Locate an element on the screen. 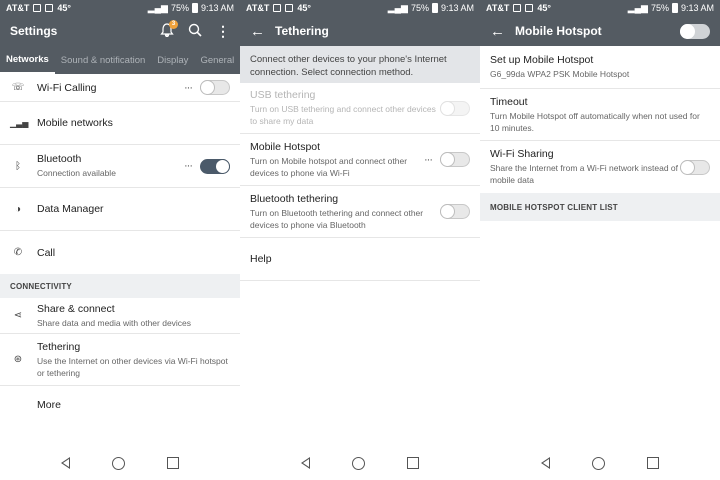 Image resolution: width=720 pixels, height=480 pixels. timeout-label: Timeout is located at coordinates (509, 101).